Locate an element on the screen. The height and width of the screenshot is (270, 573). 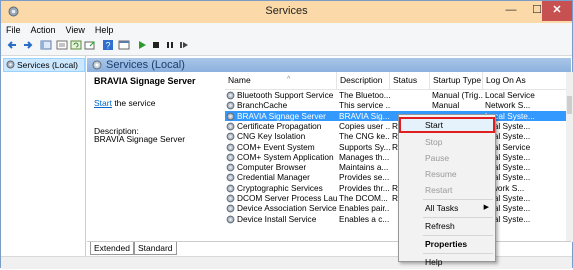
pause-icon is located at coordinates (170, 45).